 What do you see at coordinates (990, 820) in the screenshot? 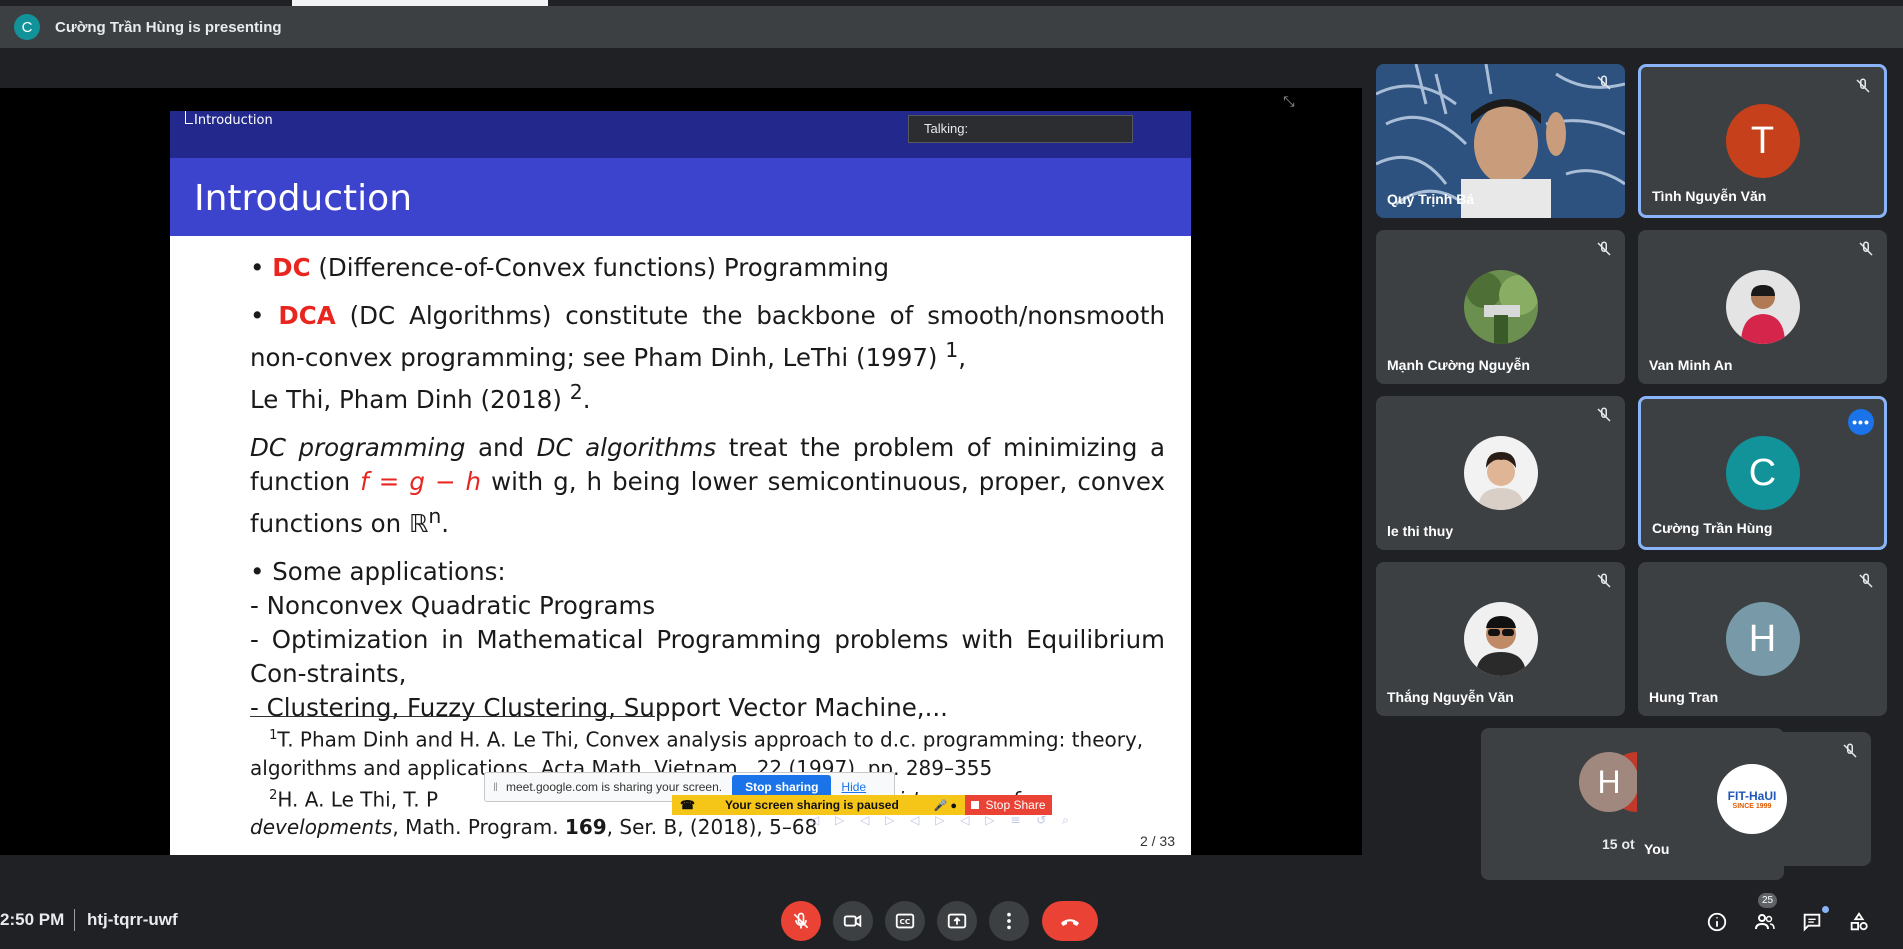
I see `beamer-nav-icons: ◁ ▷ ◁ ▷ ◁ ▷ ◁ ▷ ≡ ↺ ⌕` at bounding box center [990, 820].